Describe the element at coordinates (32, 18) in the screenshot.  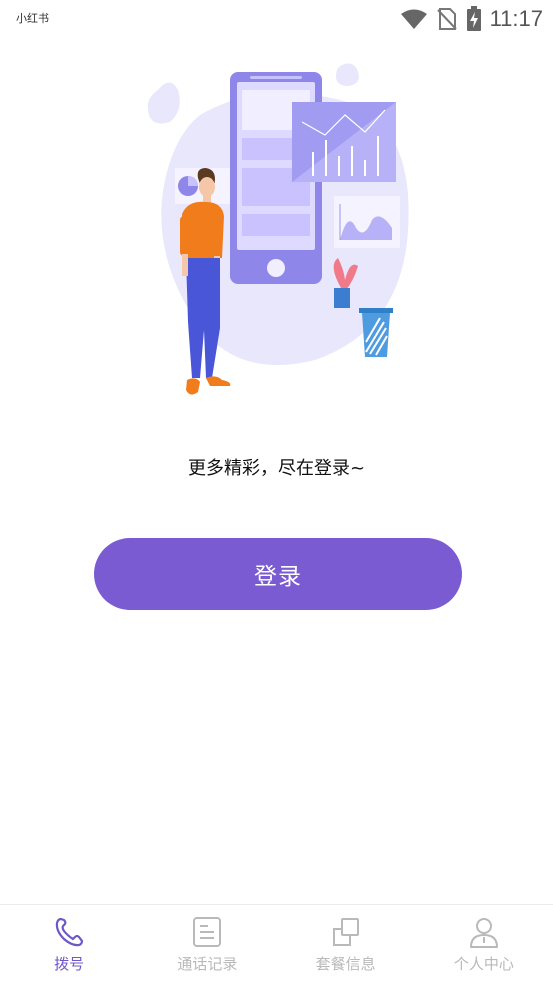
I see `status-app-name: 小红书` at that location.